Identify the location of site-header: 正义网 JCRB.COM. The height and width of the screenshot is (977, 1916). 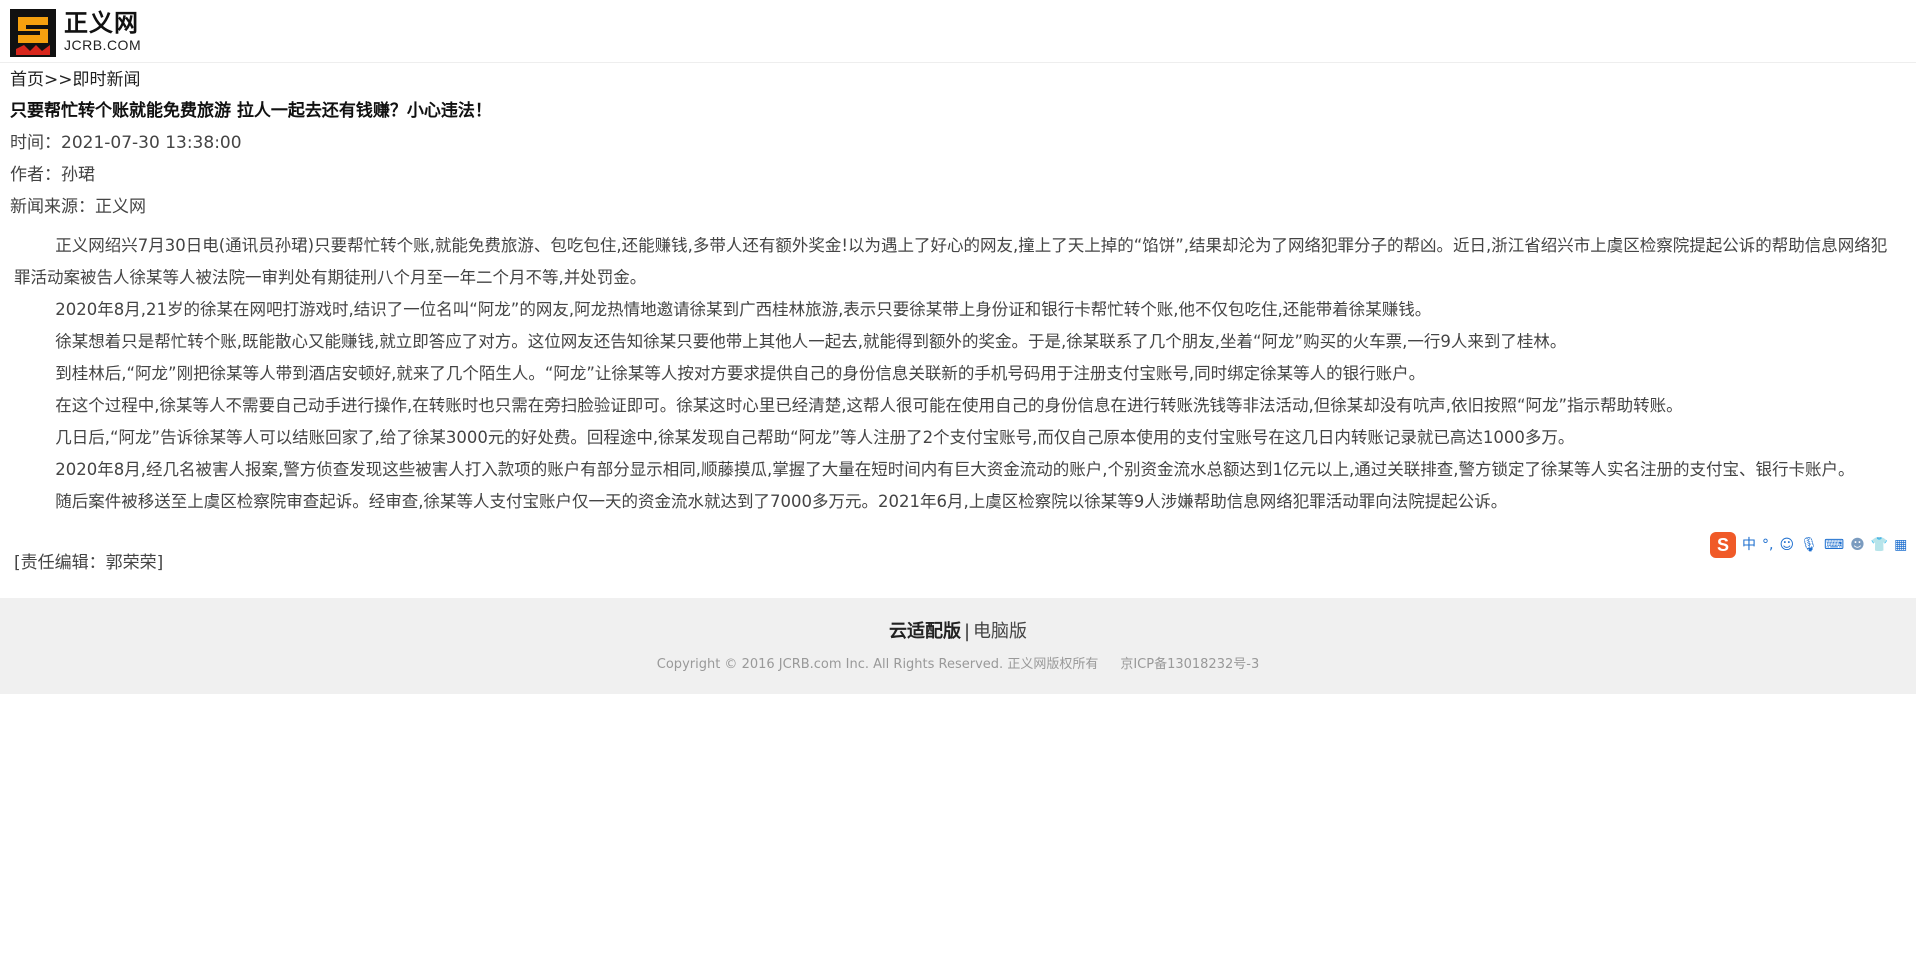
(958, 31).